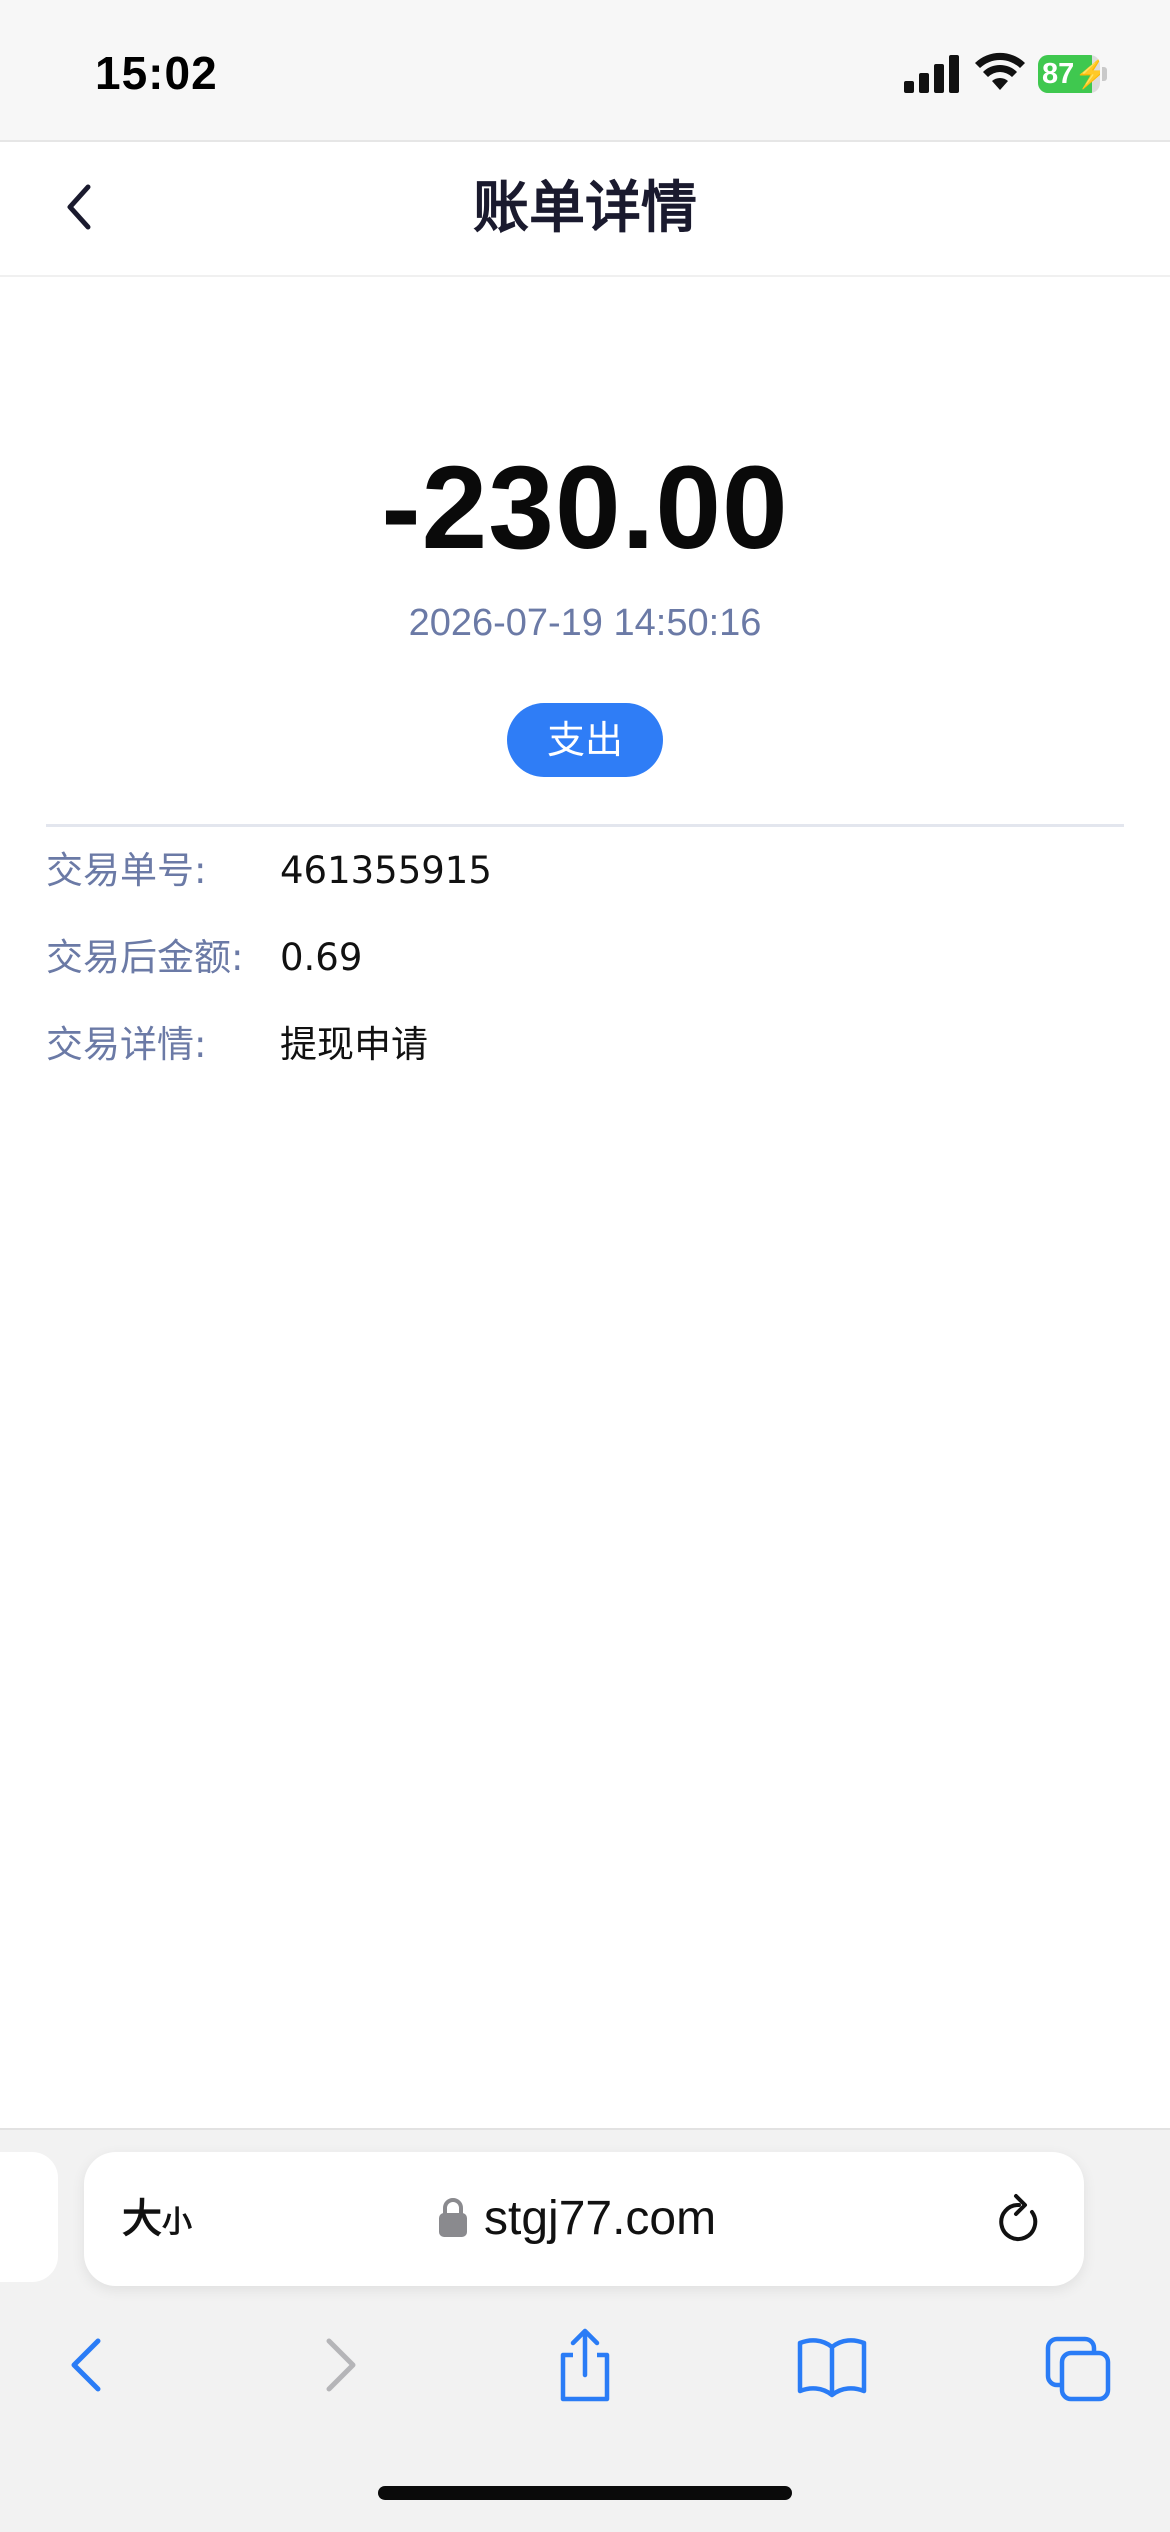 The width and height of the screenshot is (1170, 2532). What do you see at coordinates (29, 2217) in the screenshot?
I see `previous-tab-card` at bounding box center [29, 2217].